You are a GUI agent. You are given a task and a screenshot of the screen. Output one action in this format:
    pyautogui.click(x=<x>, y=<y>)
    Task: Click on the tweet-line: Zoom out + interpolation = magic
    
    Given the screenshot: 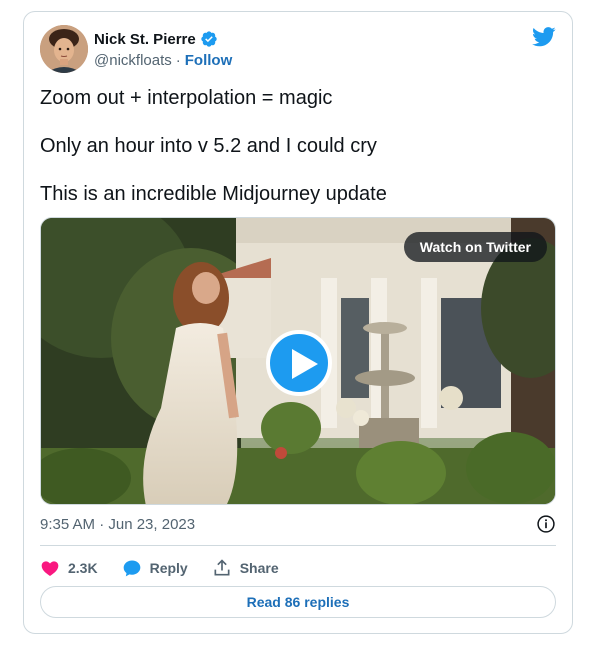 What is the action you would take?
    pyautogui.click(x=186, y=98)
    